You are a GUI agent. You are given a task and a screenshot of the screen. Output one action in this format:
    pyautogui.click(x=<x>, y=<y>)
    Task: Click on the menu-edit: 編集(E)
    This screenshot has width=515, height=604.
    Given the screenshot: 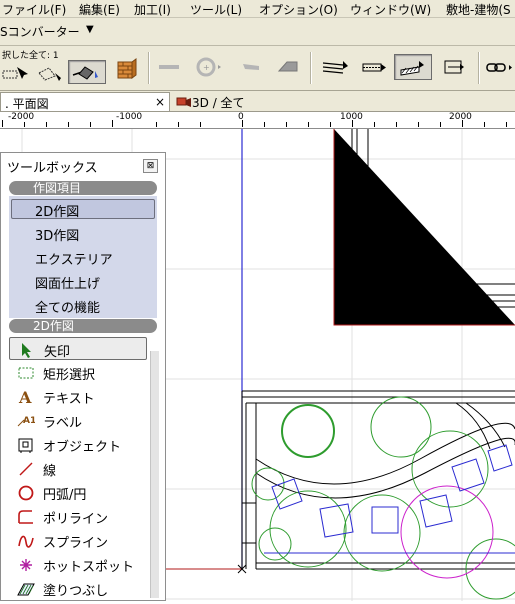 What is the action you would take?
    pyautogui.click(x=99, y=9)
    